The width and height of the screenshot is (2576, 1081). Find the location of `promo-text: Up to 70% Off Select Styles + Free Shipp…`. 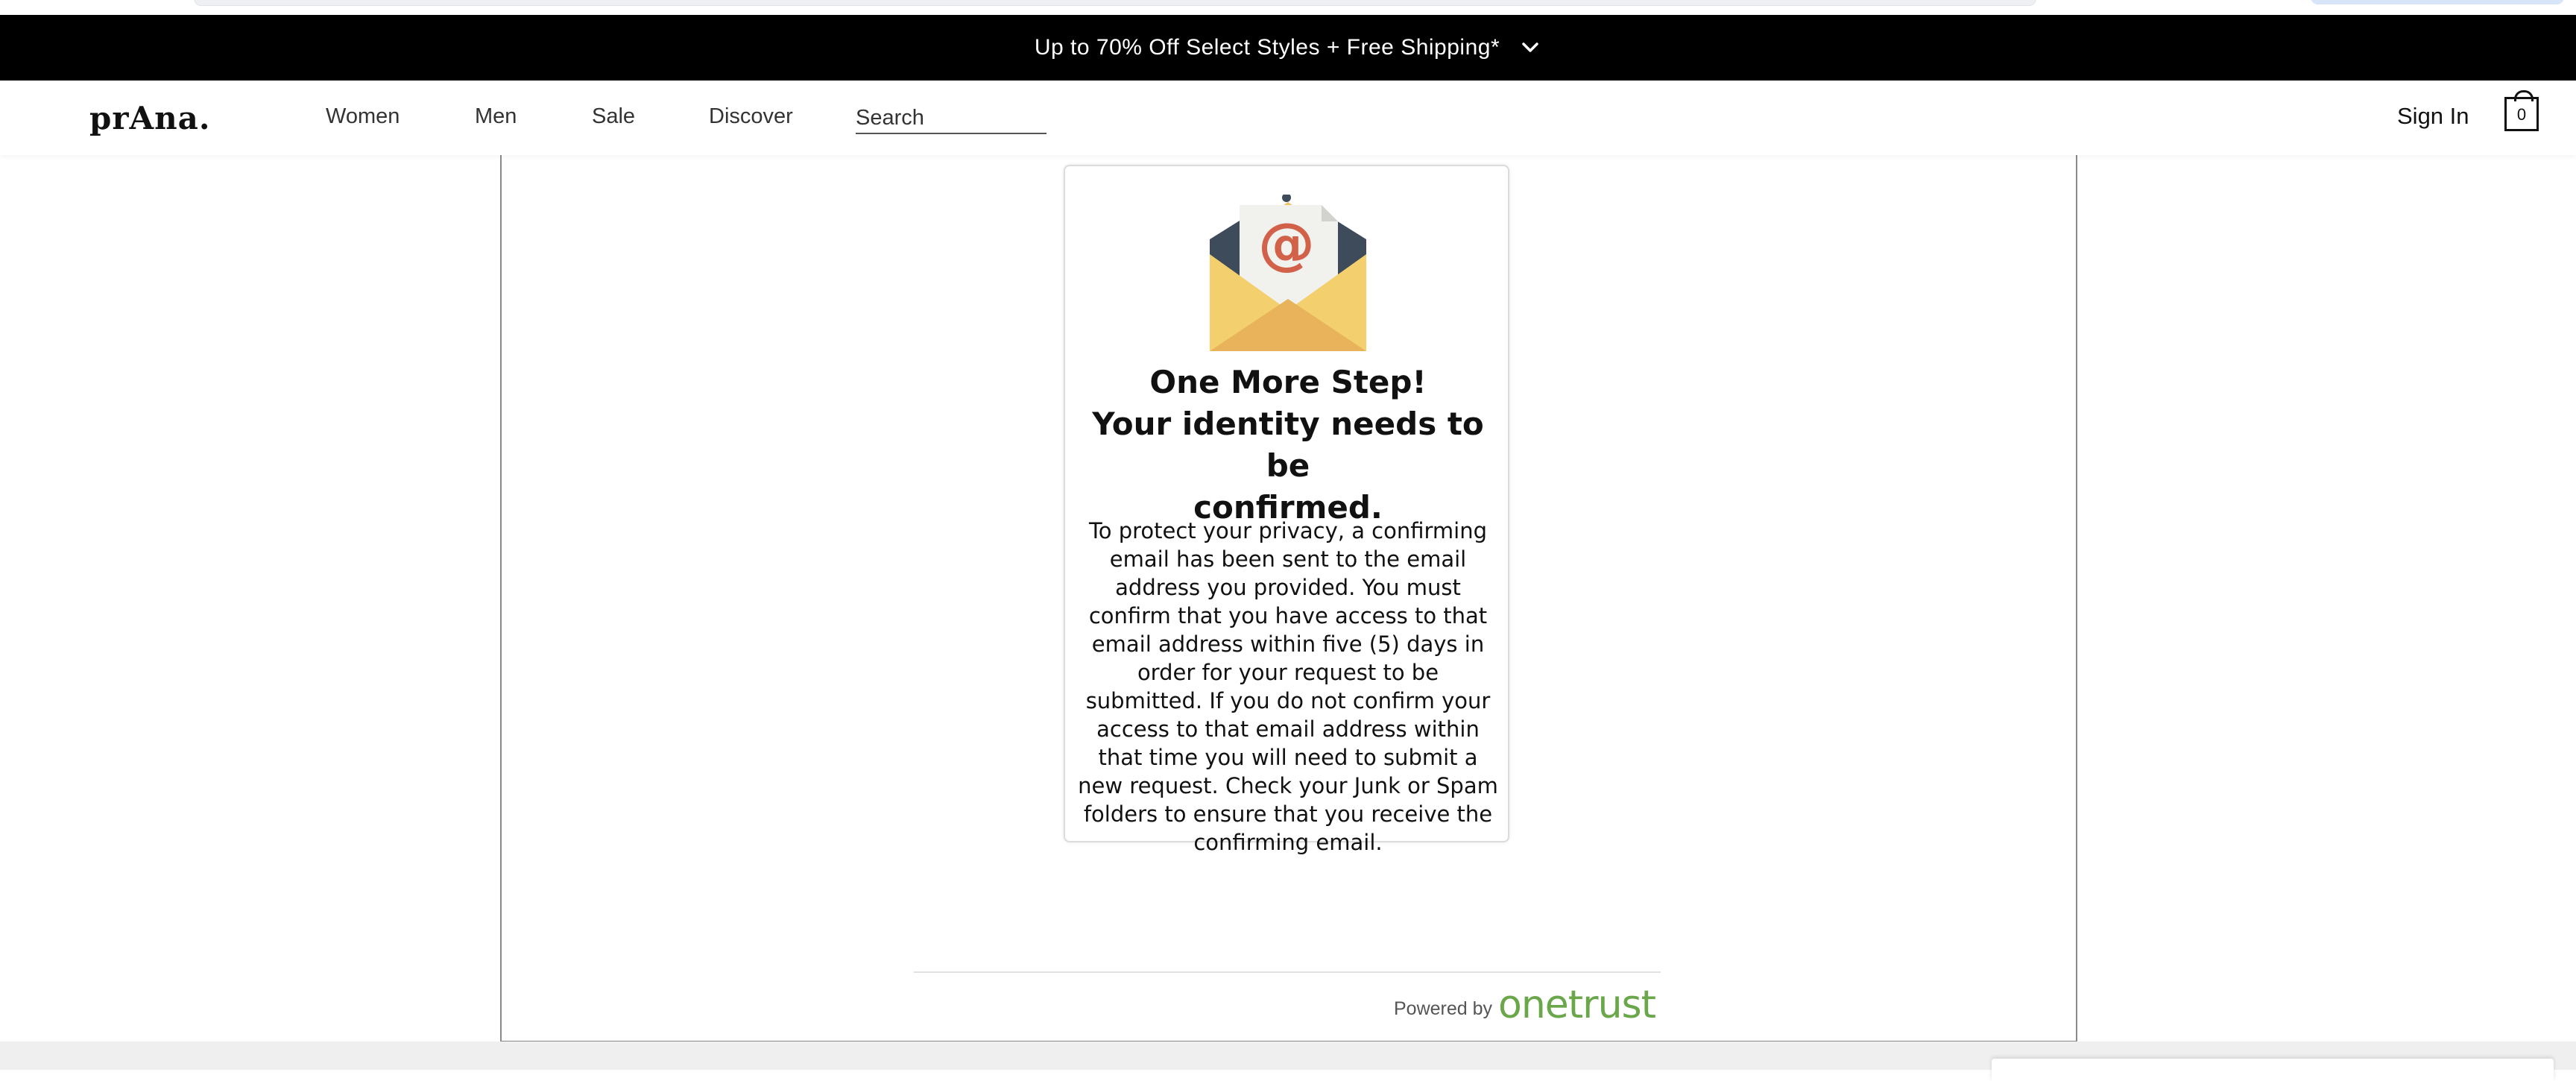

promo-text: Up to 70% Off Select Styles + Free Shipp… is located at coordinates (1267, 47).